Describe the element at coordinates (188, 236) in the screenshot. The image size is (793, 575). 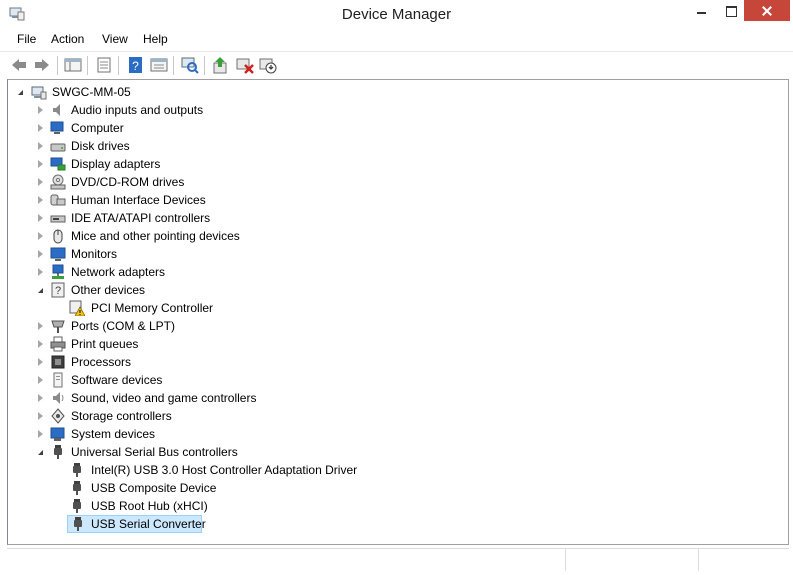
I see `tree-item-mice: Mice and other pointing devices` at that location.